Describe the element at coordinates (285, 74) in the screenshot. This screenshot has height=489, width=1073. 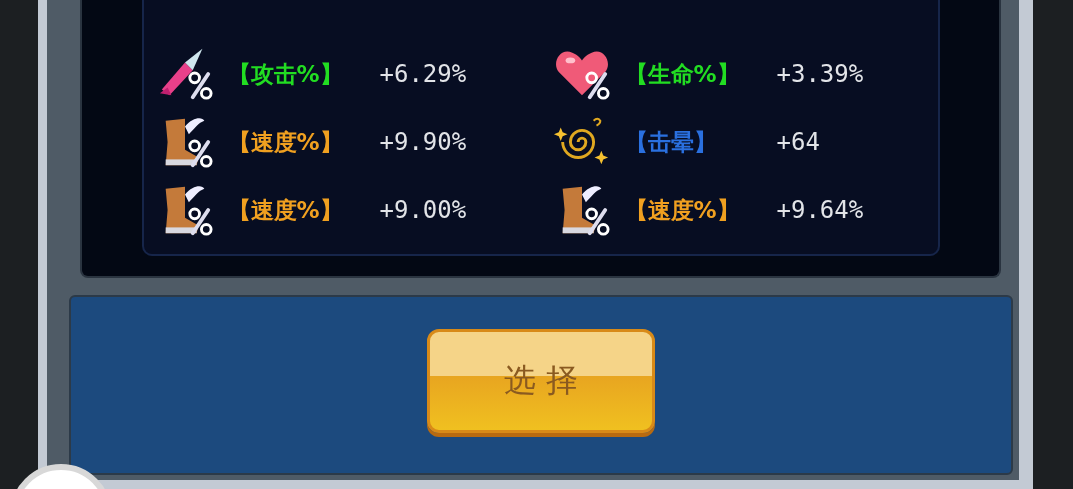
I see `stat-label: 【攻击%】` at that location.